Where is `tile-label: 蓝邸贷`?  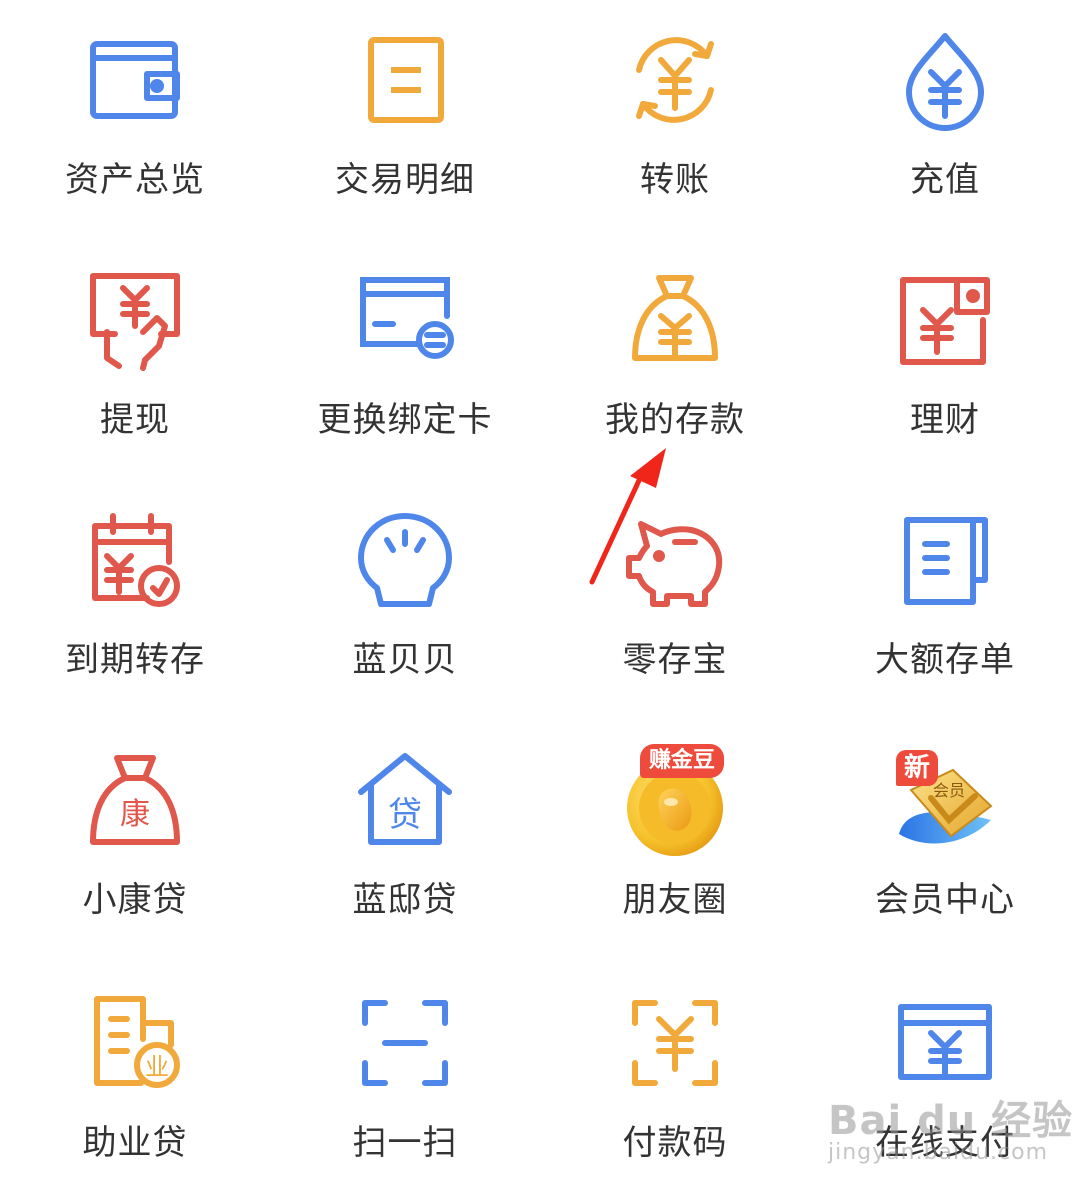 tile-label: 蓝邸贷 is located at coordinates (405, 900).